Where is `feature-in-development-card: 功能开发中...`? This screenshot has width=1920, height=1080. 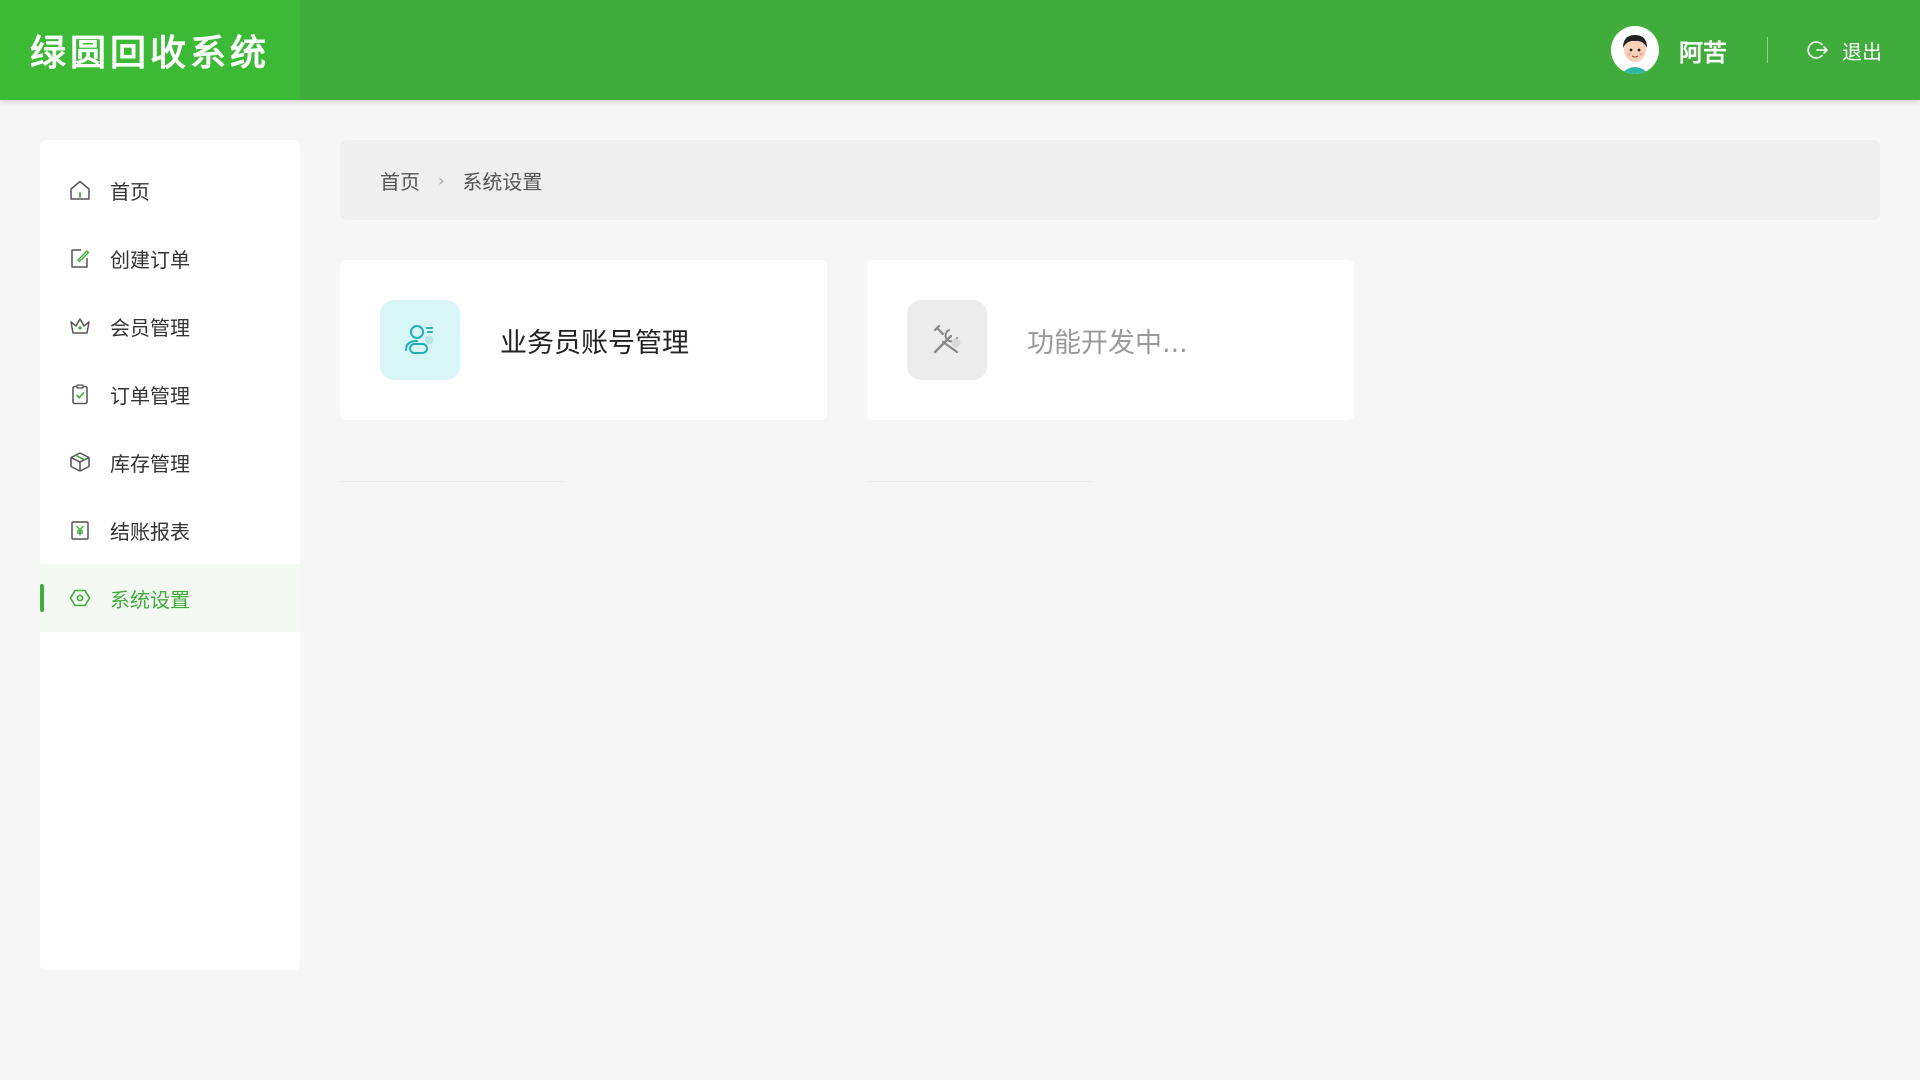
feature-in-development-card: 功能开发中... is located at coordinates (1110, 340).